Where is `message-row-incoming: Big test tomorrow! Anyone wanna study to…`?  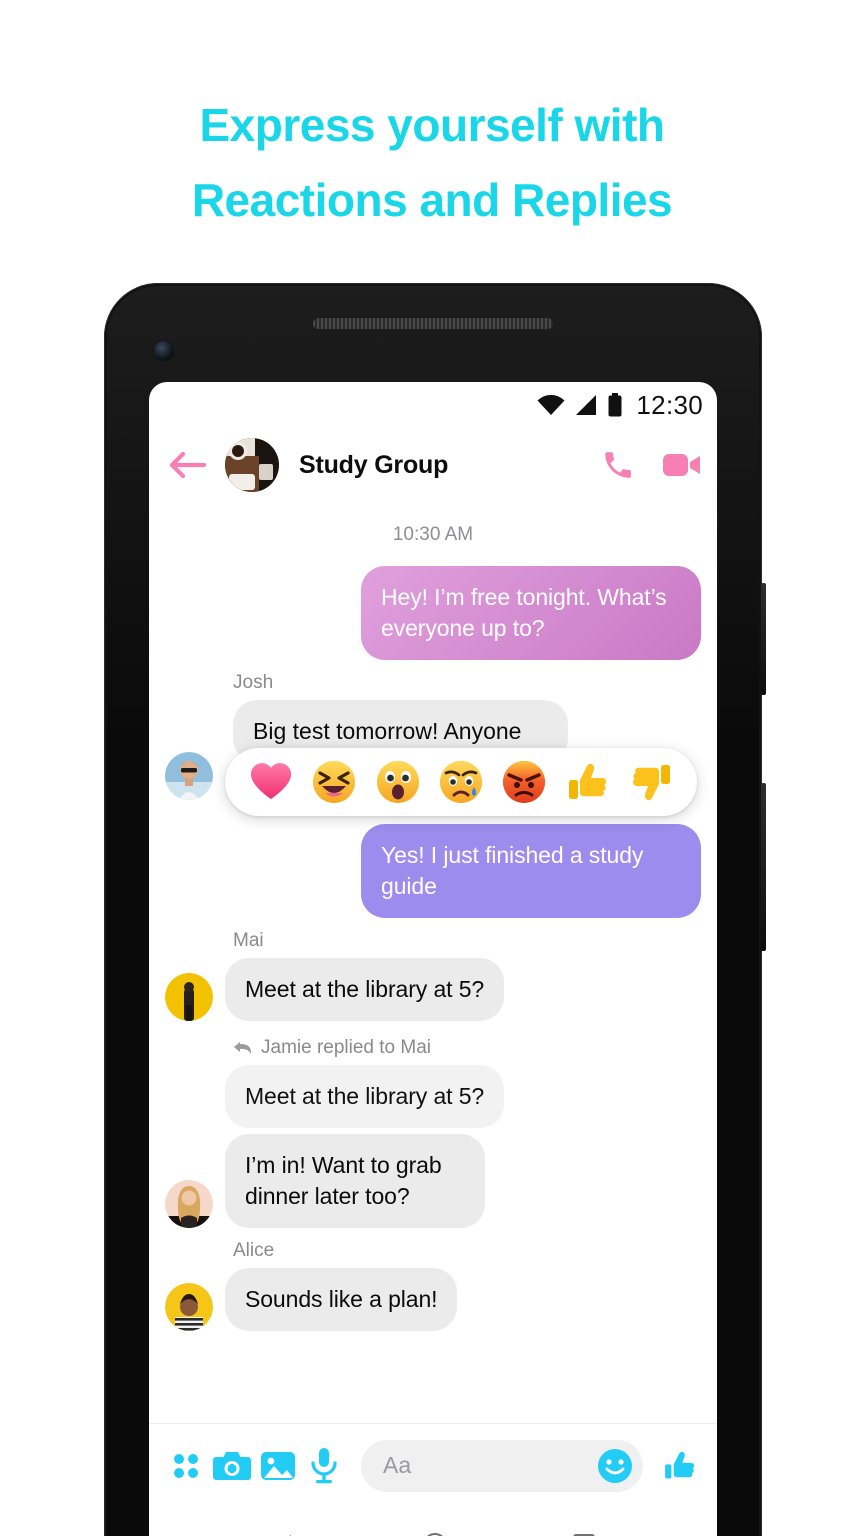
message-row-incoming: Big test tomorrow! Anyone wanna study to… is located at coordinates (433, 758).